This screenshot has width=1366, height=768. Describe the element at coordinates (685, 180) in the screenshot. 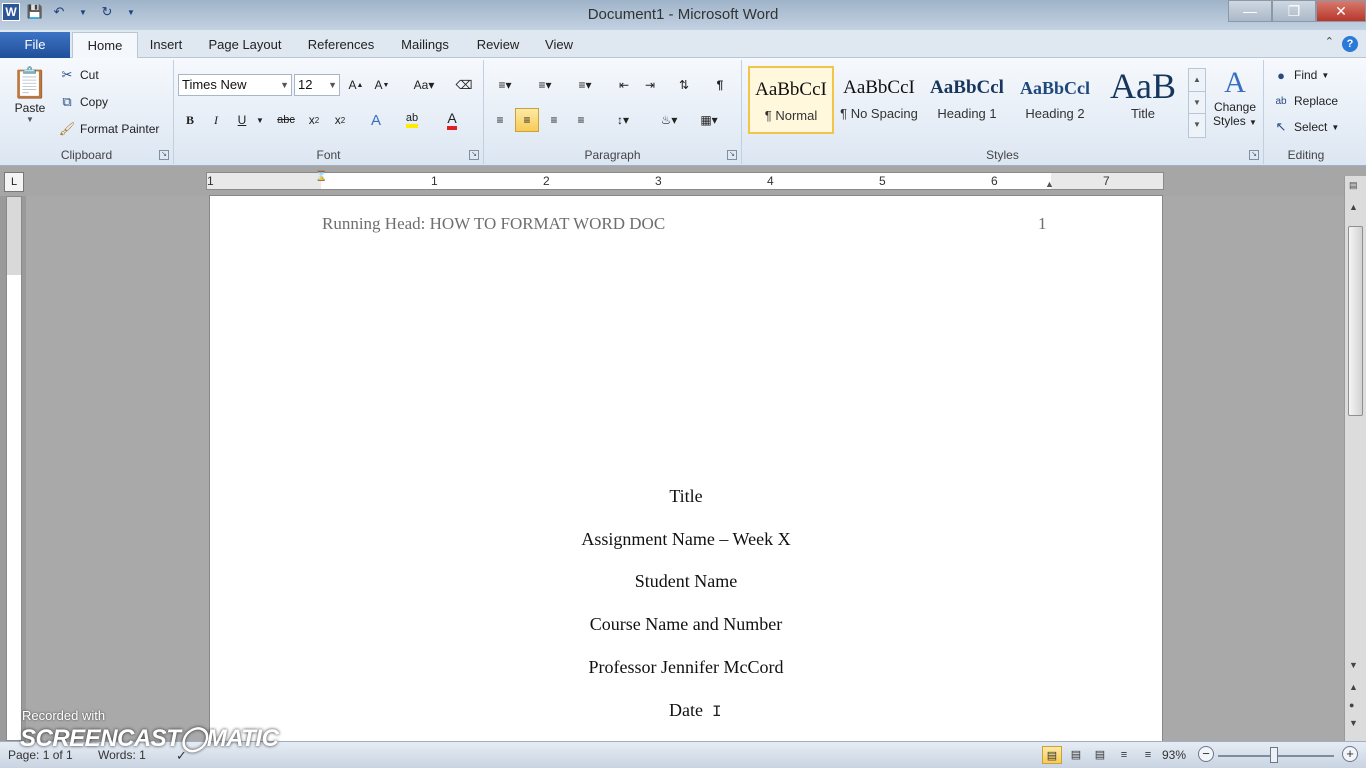

I see `horizontal-ruler: 1 1 2 3 4 5 6 7 ⌛ ▲` at that location.